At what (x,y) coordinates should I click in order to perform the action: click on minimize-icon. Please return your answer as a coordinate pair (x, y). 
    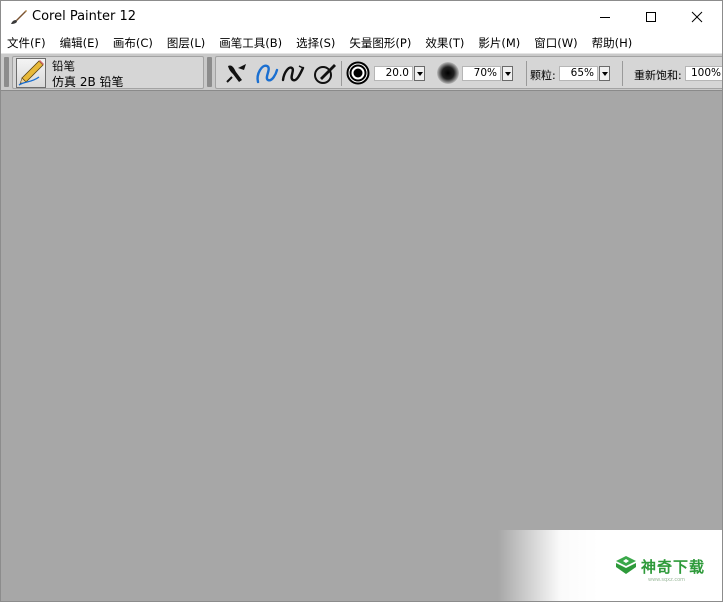
    Looking at the image, I should click on (605, 17).